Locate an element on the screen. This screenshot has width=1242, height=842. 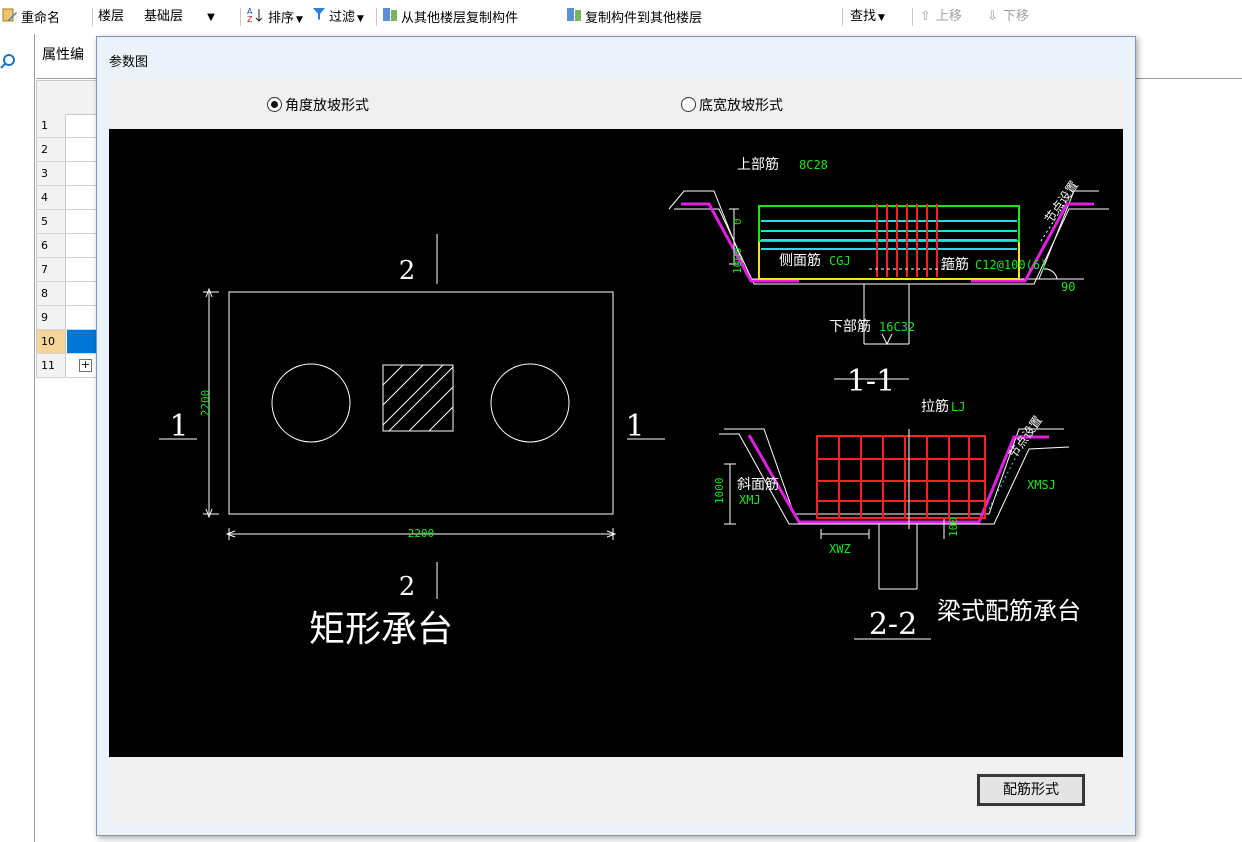
row-number: 2 is located at coordinates (51, 149).